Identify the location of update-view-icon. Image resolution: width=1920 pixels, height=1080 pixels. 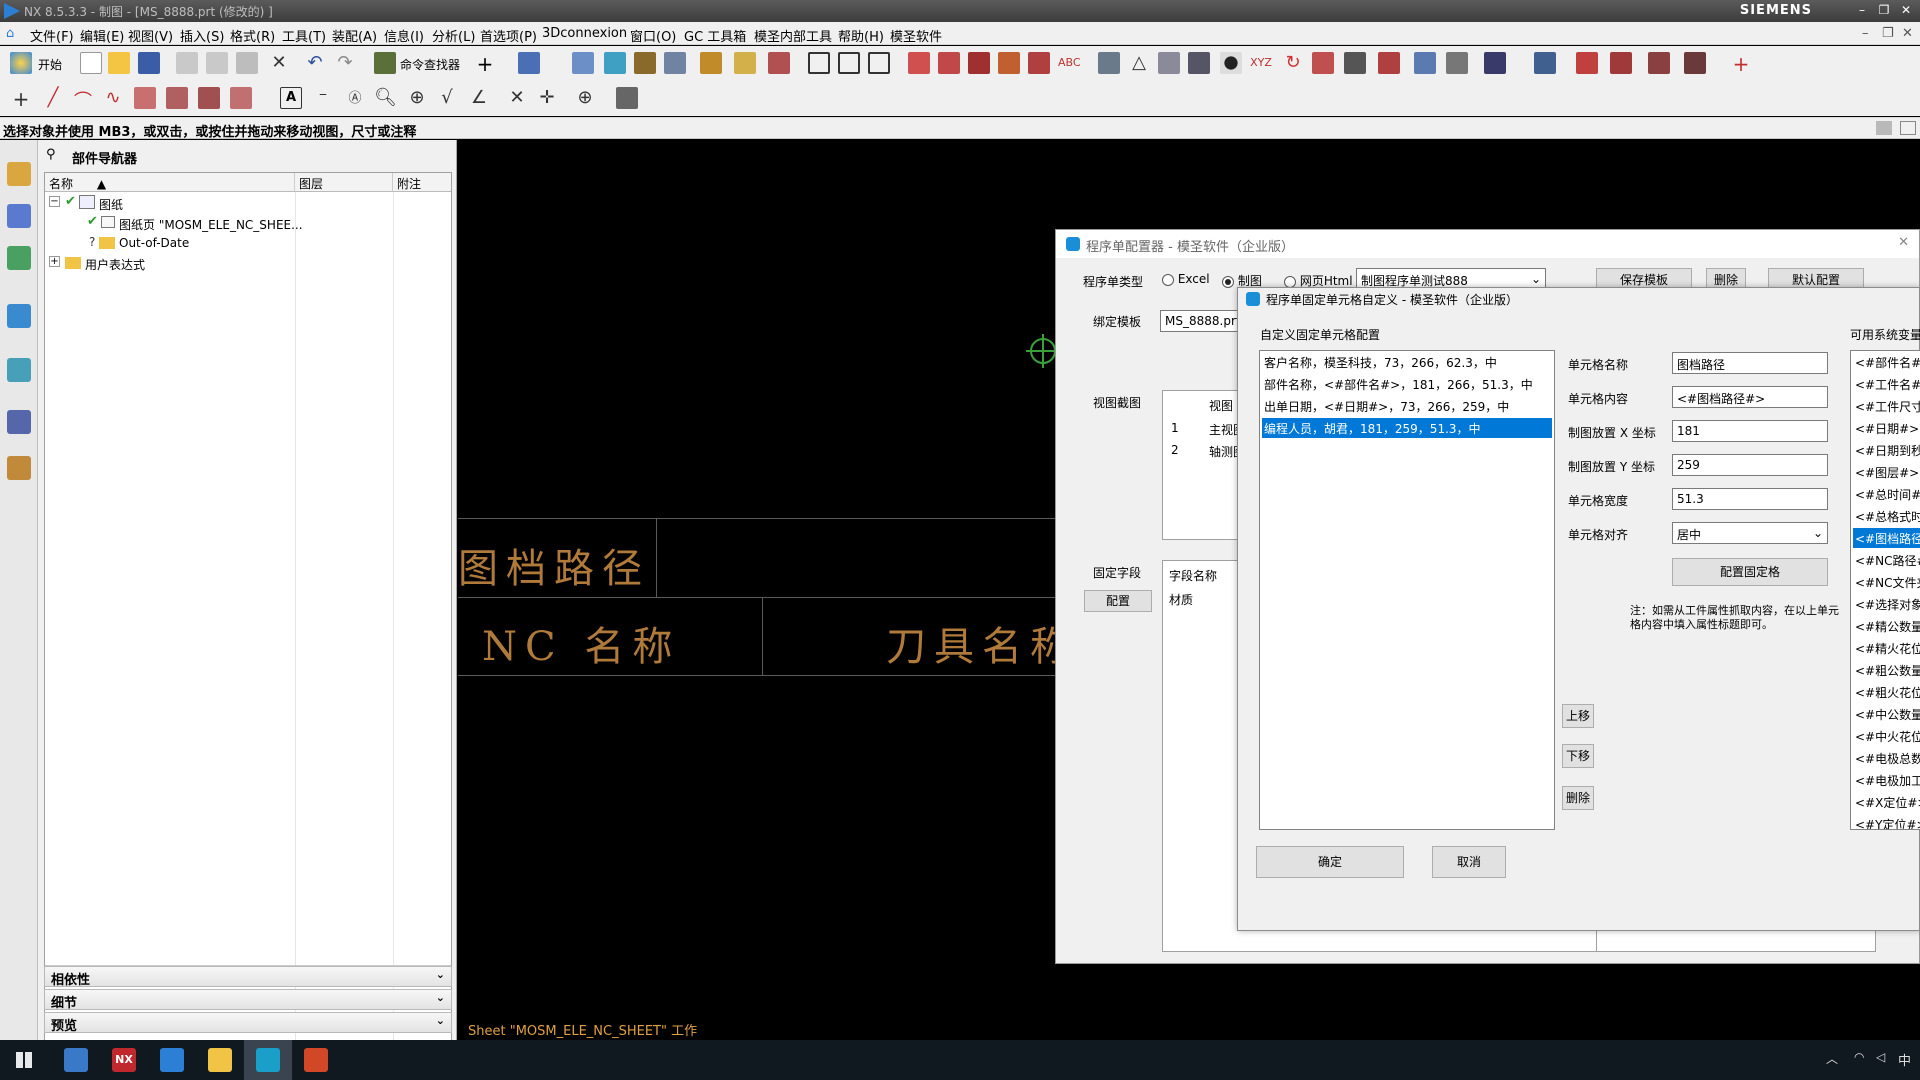
(779, 63).